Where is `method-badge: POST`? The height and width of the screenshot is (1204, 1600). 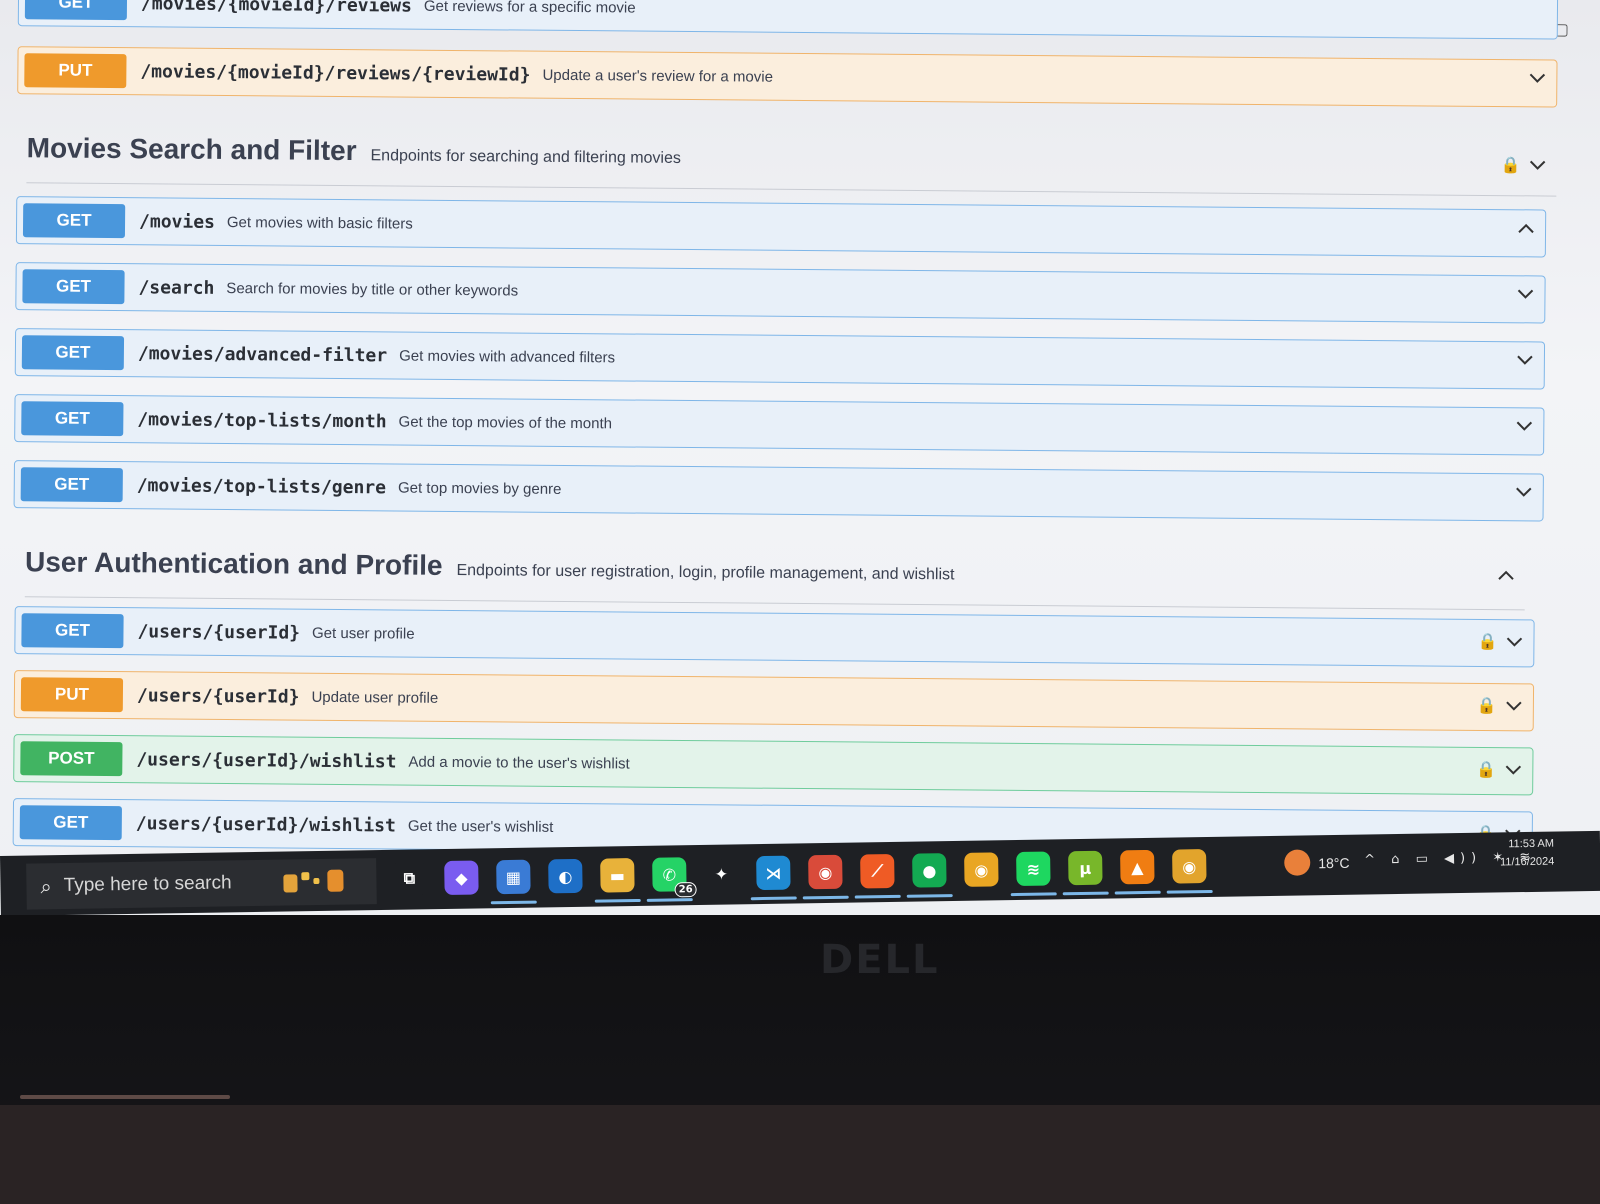 method-badge: POST is located at coordinates (71, 759).